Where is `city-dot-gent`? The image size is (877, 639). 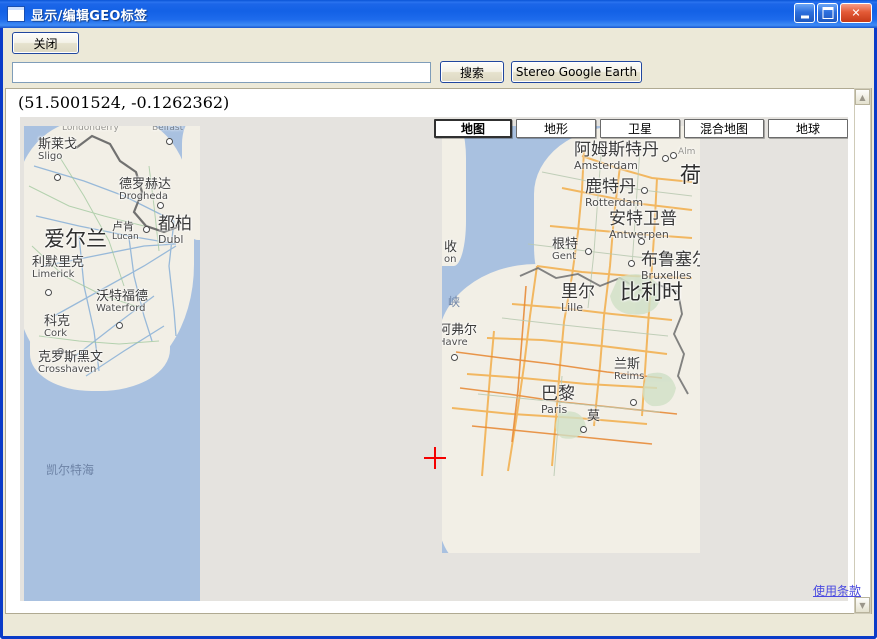 city-dot-gent is located at coordinates (588, 251).